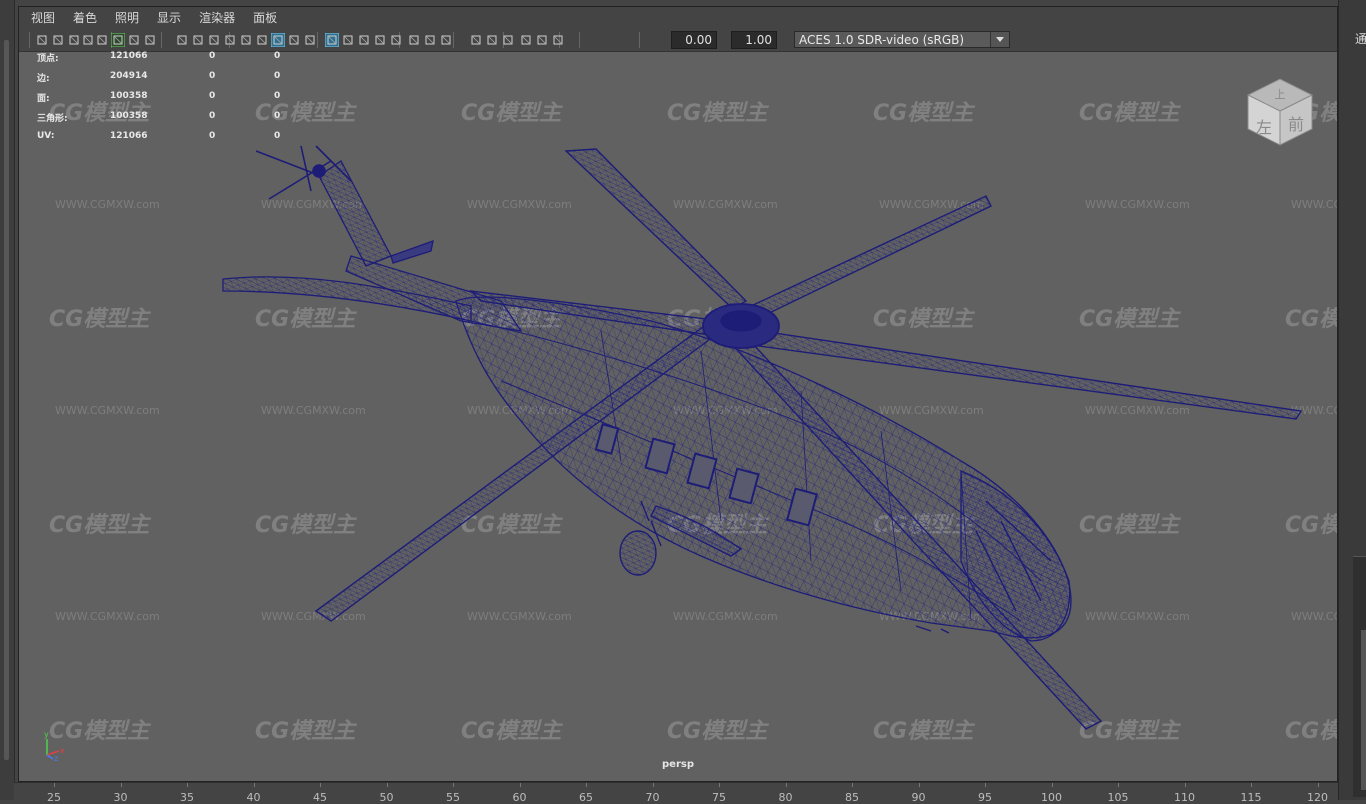 The height and width of the screenshot is (804, 1366). What do you see at coordinates (519, 797) in the screenshot?
I see `ruler-tick-label: 60` at bounding box center [519, 797].